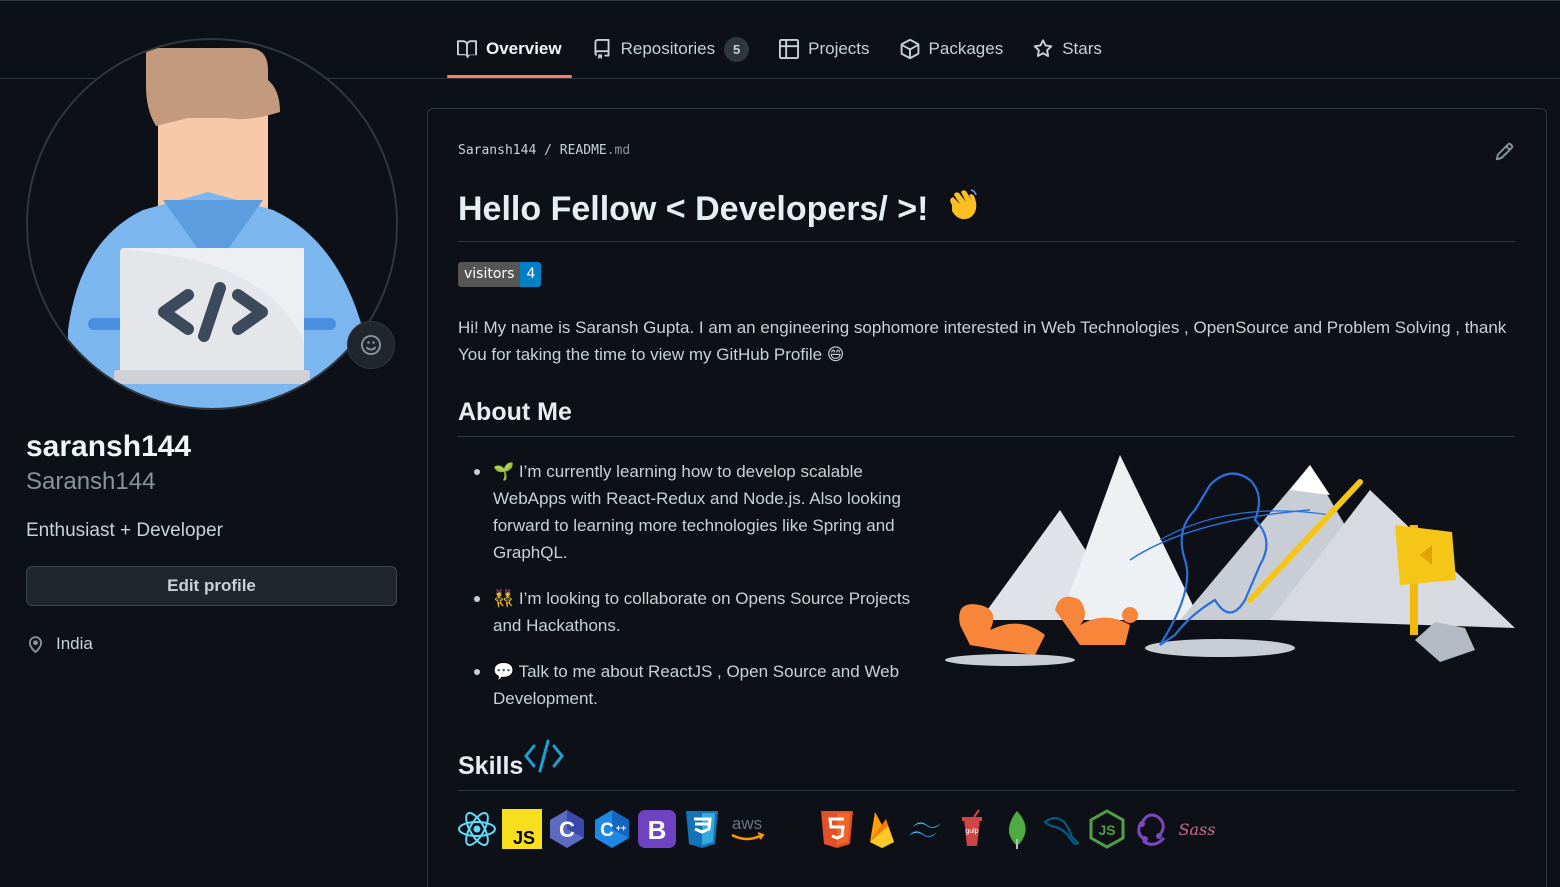 Image resolution: width=1560 pixels, height=887 pixels. What do you see at coordinates (544, 758) in the screenshot?
I see `code-brackets-icon` at bounding box center [544, 758].